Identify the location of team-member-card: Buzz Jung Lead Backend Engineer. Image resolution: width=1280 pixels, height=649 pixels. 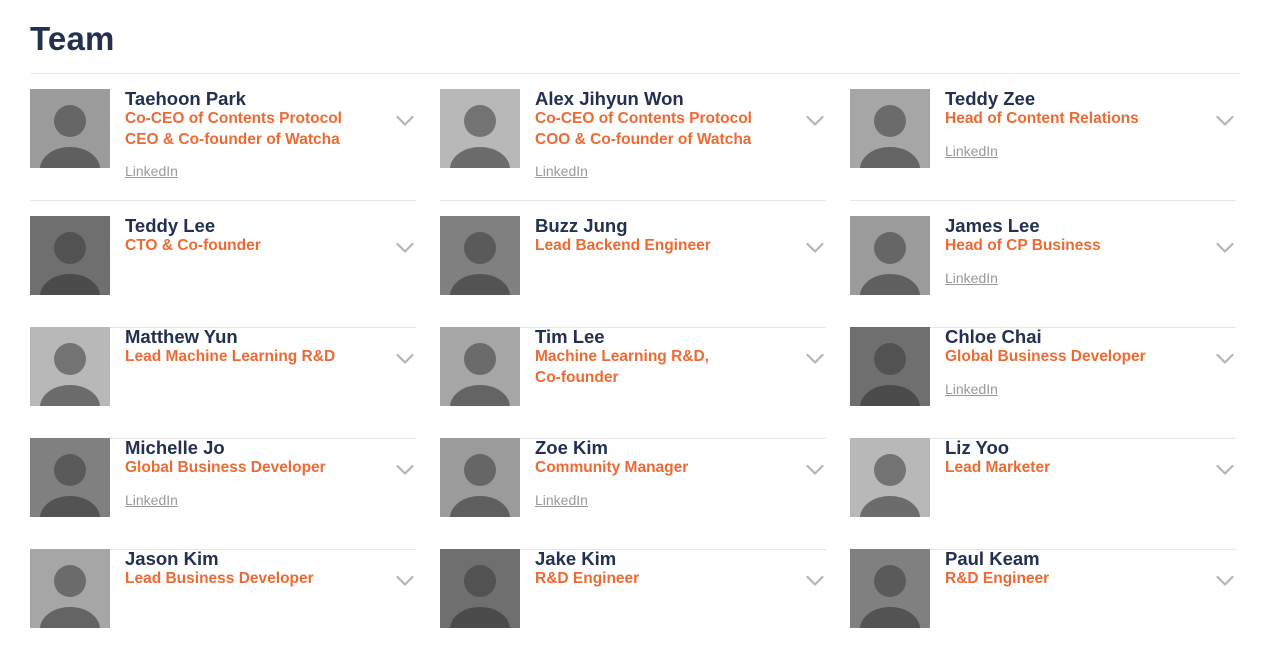
(633, 272).